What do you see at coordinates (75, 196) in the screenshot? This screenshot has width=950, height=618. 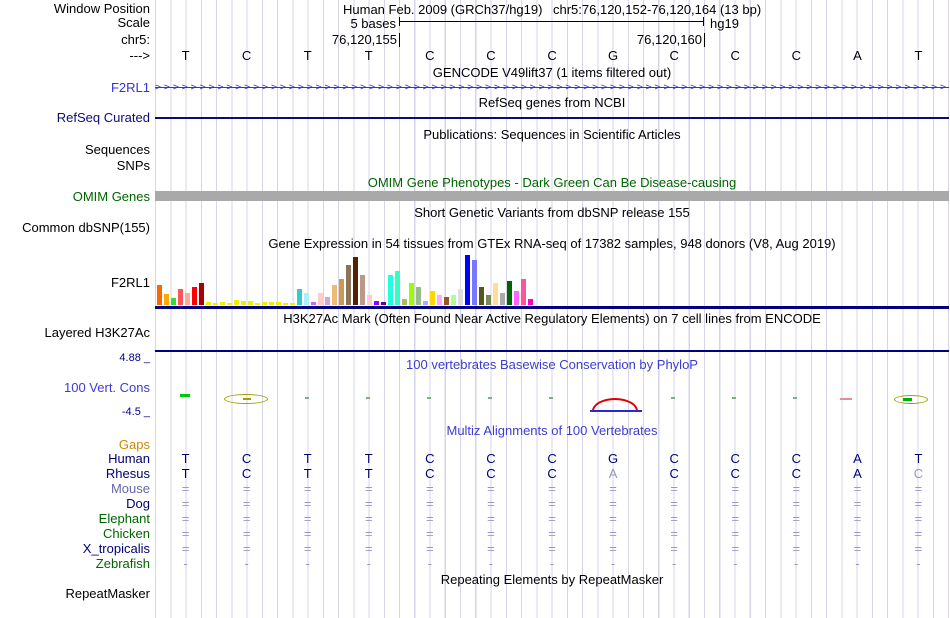 I see `omim-track-label: OMIM Genes` at bounding box center [75, 196].